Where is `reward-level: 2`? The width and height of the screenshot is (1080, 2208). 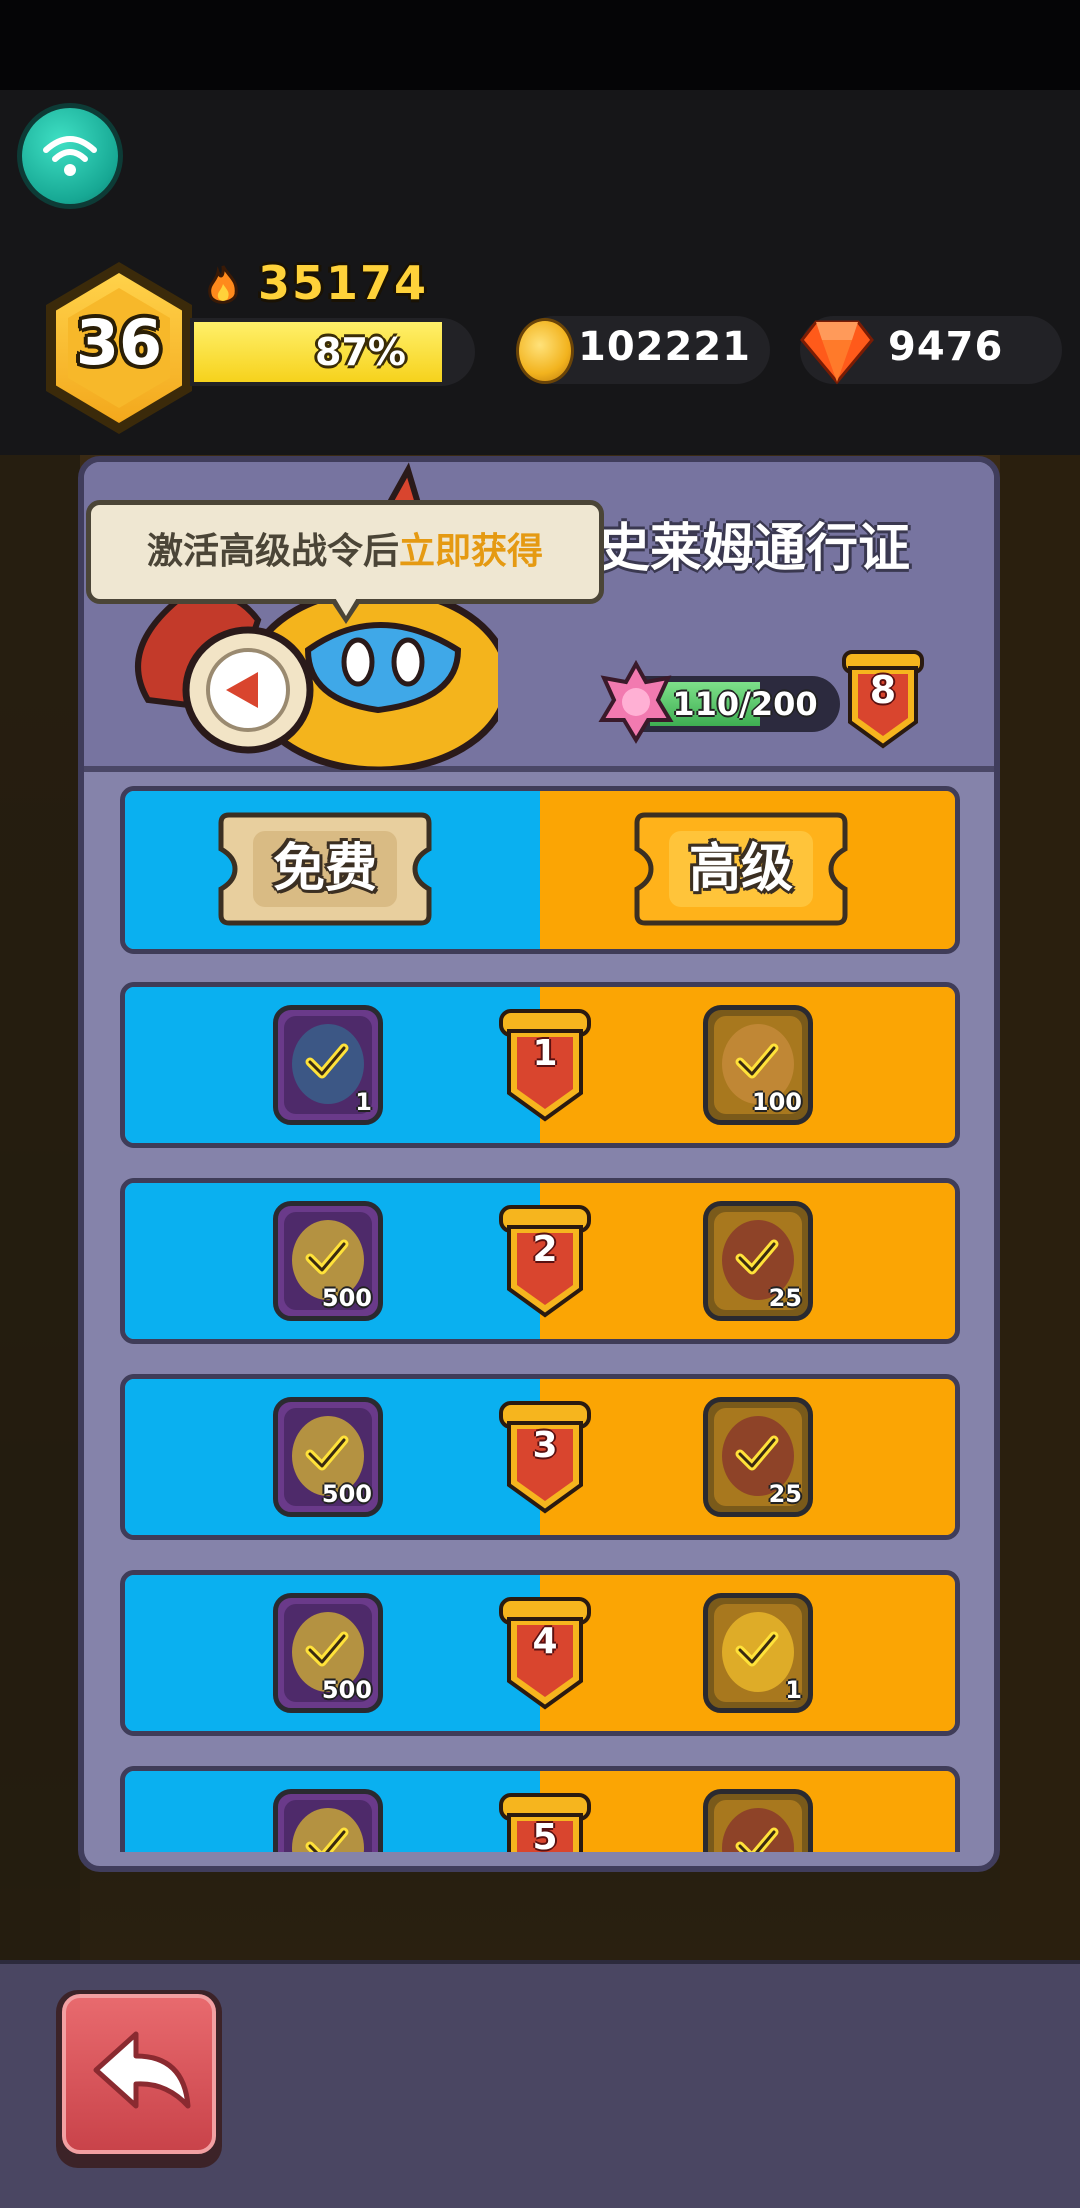
reward-level: 2 is located at coordinates (545, 1249).